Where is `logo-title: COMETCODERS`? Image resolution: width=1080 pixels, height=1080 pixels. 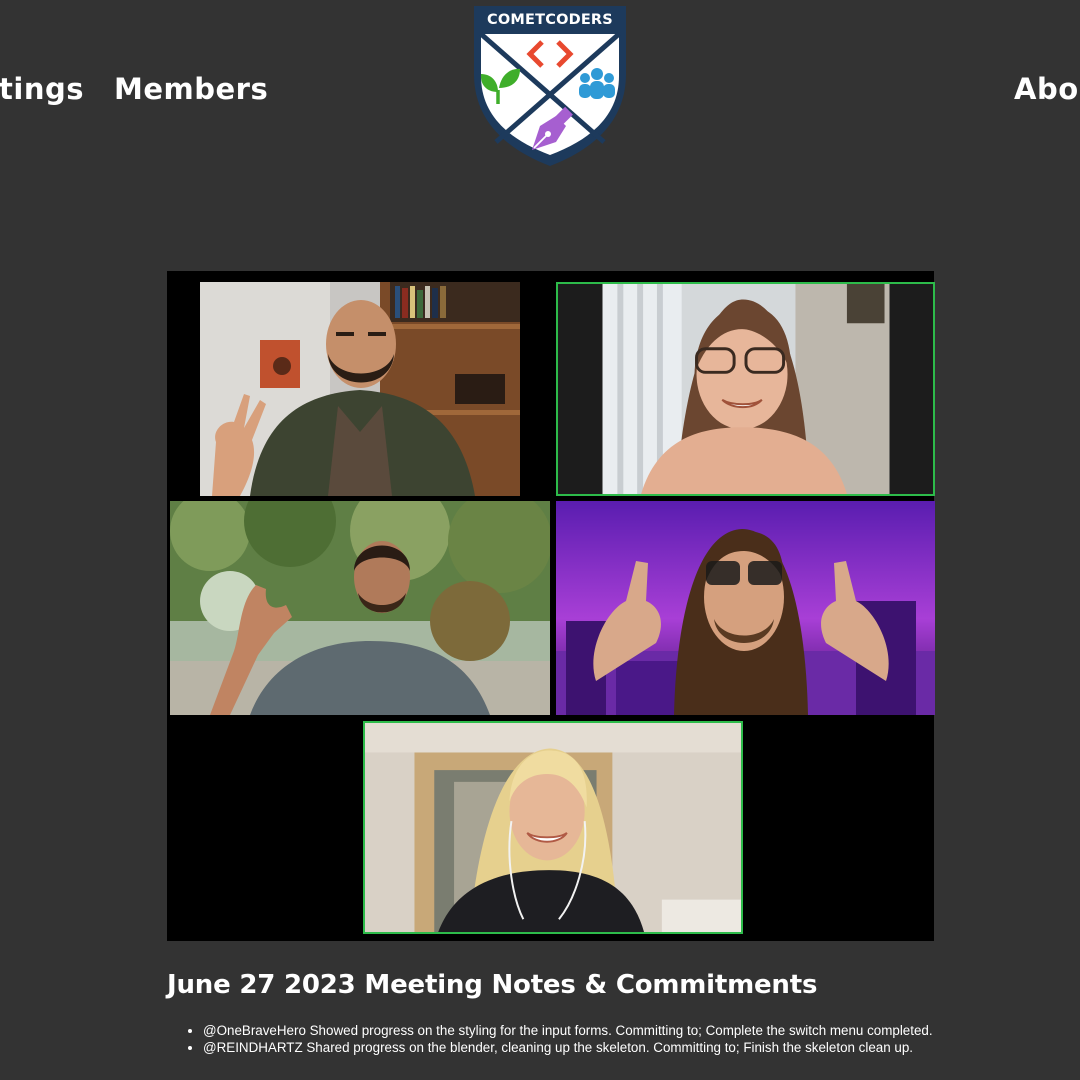 logo-title: COMETCODERS is located at coordinates (550, 20).